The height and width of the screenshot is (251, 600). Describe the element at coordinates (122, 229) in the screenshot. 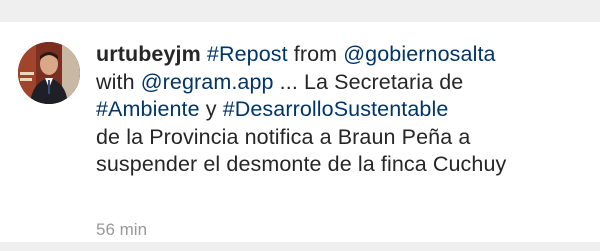

I see `timestamp: 56 min` at that location.